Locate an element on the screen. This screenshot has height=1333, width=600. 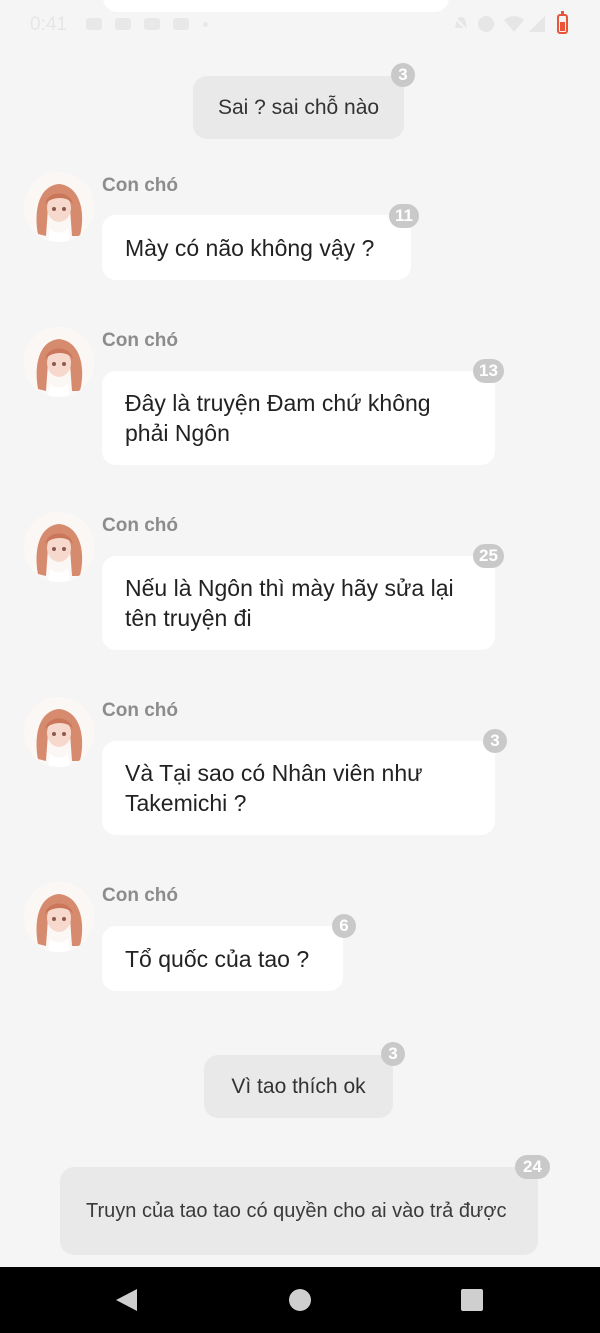
message-text: Vì tao thích ok is located at coordinates (298, 1086).